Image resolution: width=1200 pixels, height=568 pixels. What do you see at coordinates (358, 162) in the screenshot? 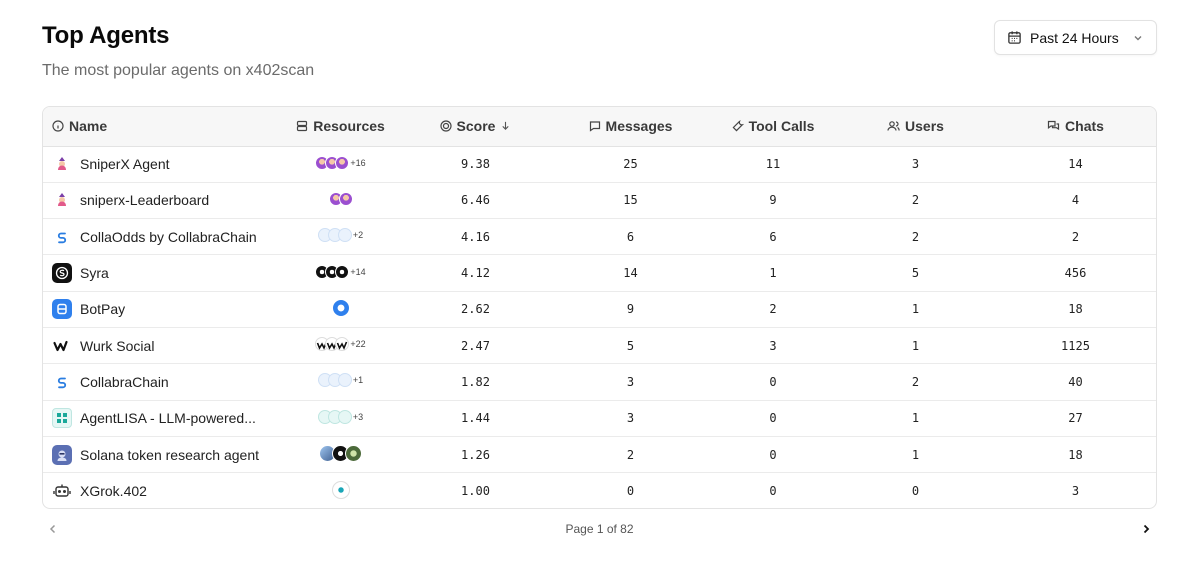
I see `resources-more-count: +16` at bounding box center [358, 162].